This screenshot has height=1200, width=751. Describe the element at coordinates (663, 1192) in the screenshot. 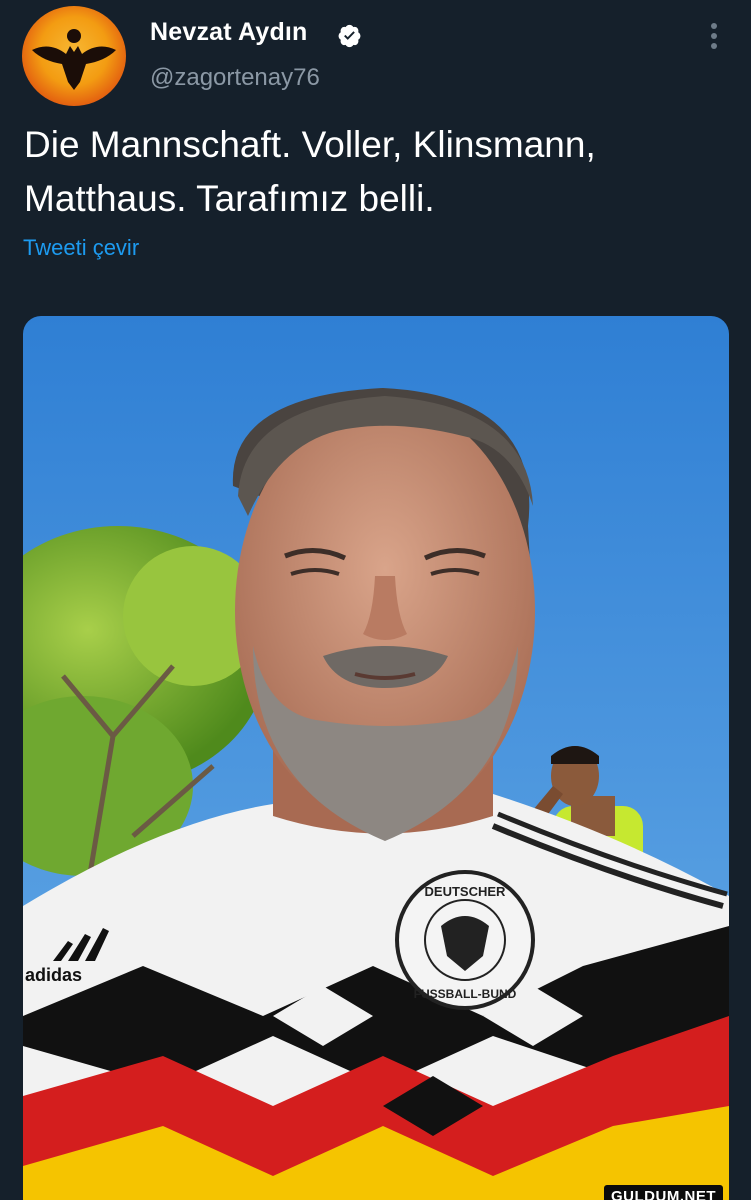

I see `watermark: GULDUM.NET` at that location.